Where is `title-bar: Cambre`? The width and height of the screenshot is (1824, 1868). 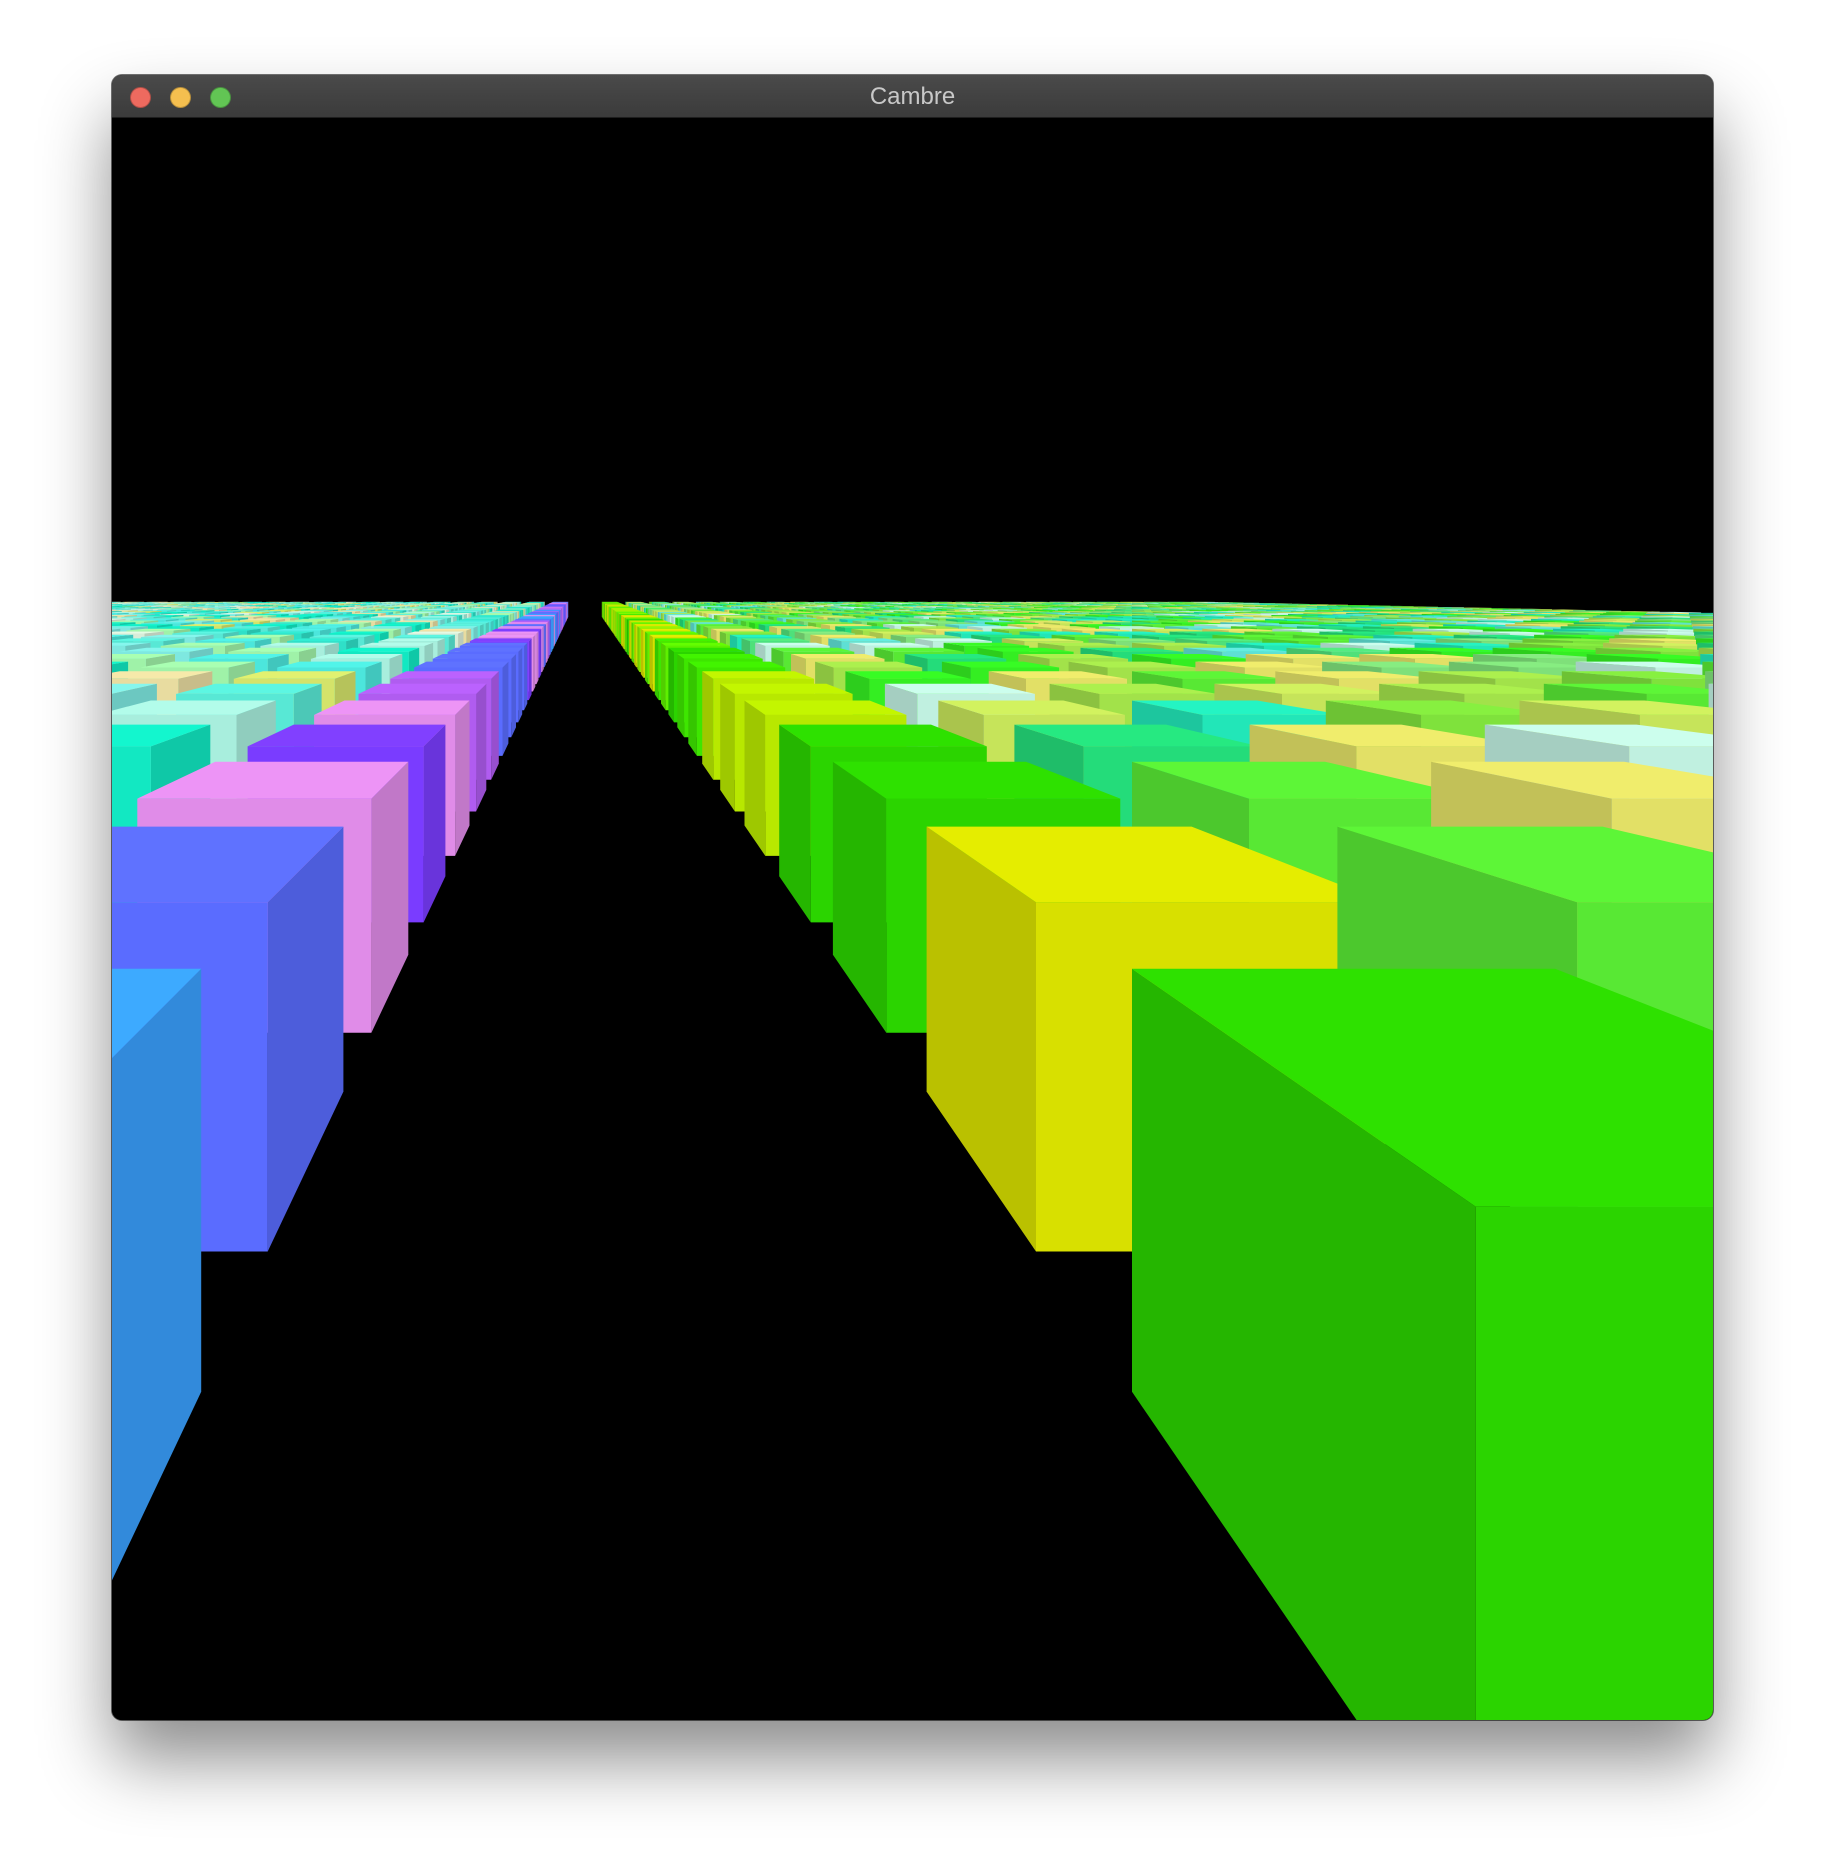 title-bar: Cambre is located at coordinates (912, 96).